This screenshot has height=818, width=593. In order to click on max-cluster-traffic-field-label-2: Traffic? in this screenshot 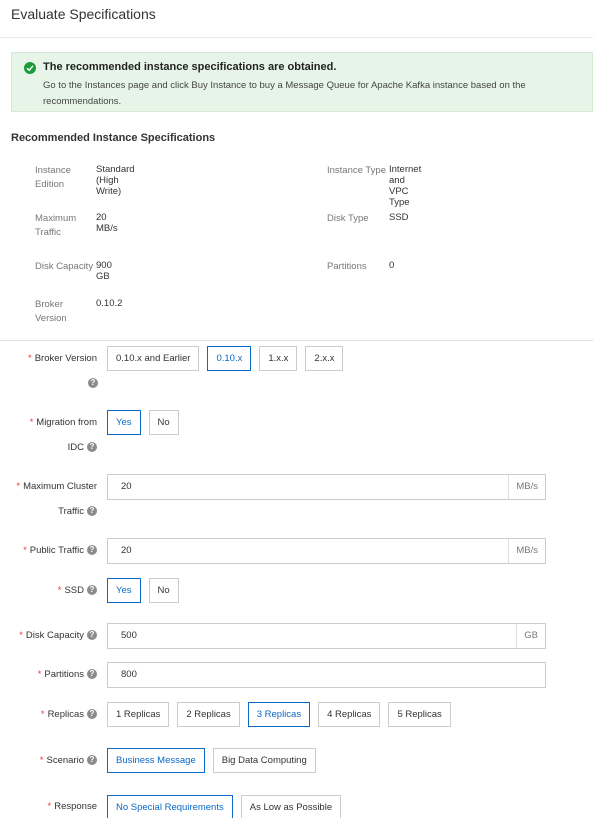, I will do `click(77, 512)`.